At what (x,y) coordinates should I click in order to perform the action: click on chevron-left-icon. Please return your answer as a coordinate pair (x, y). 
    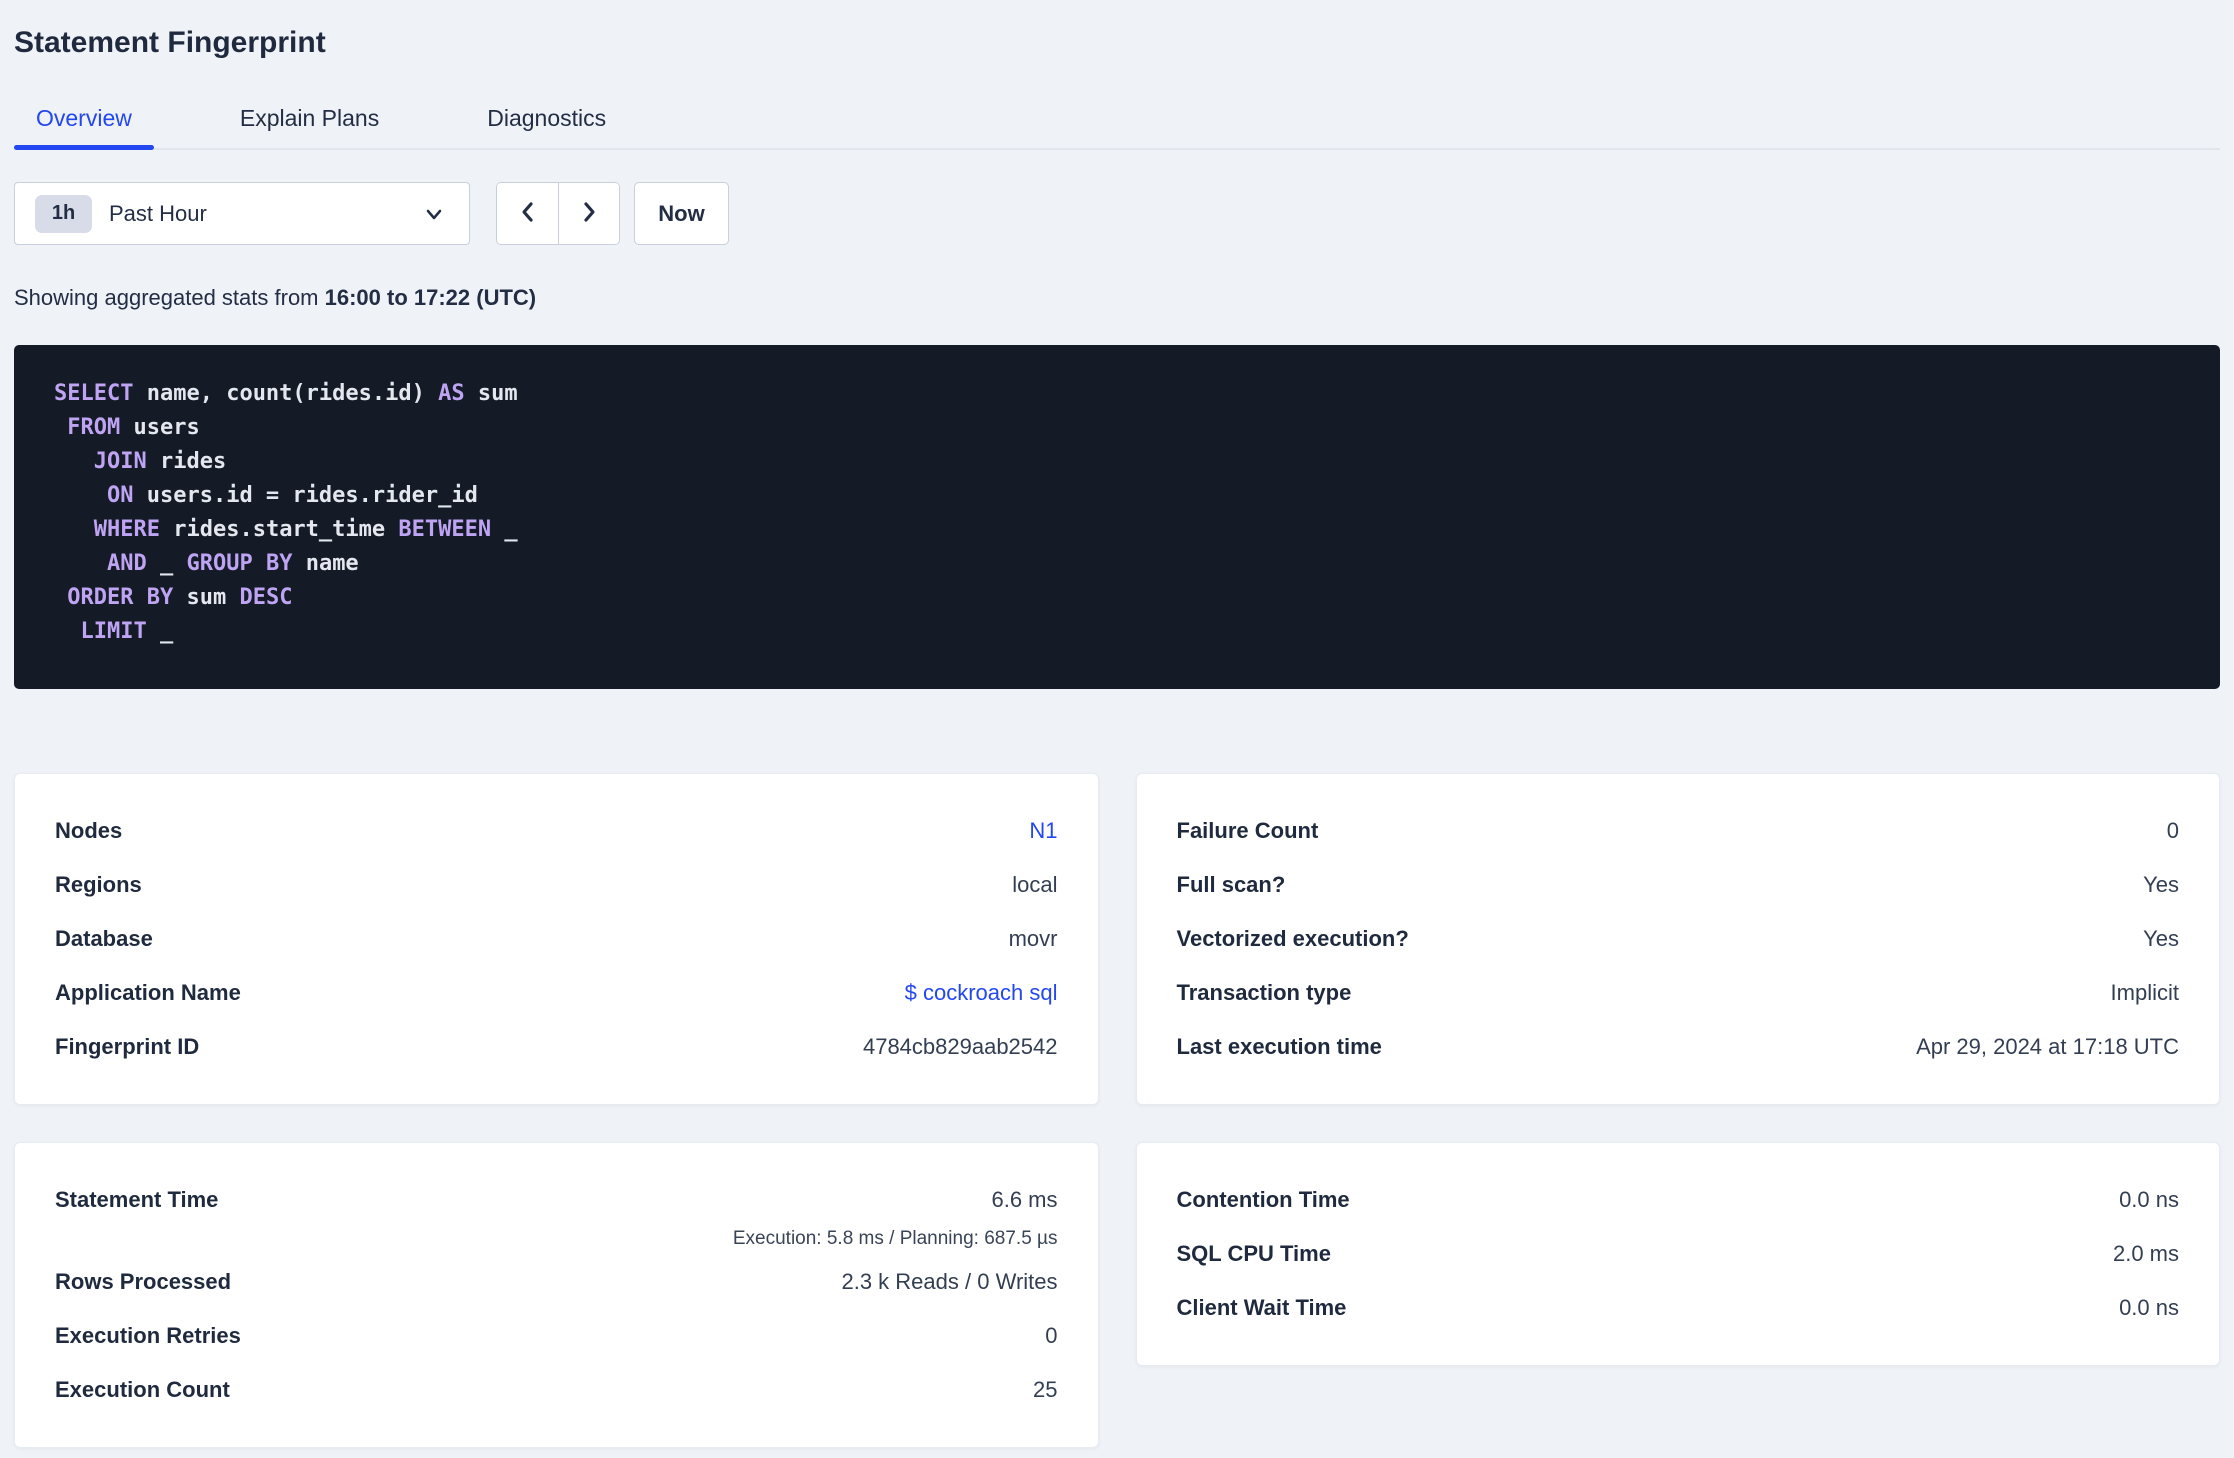
    Looking at the image, I should click on (528, 213).